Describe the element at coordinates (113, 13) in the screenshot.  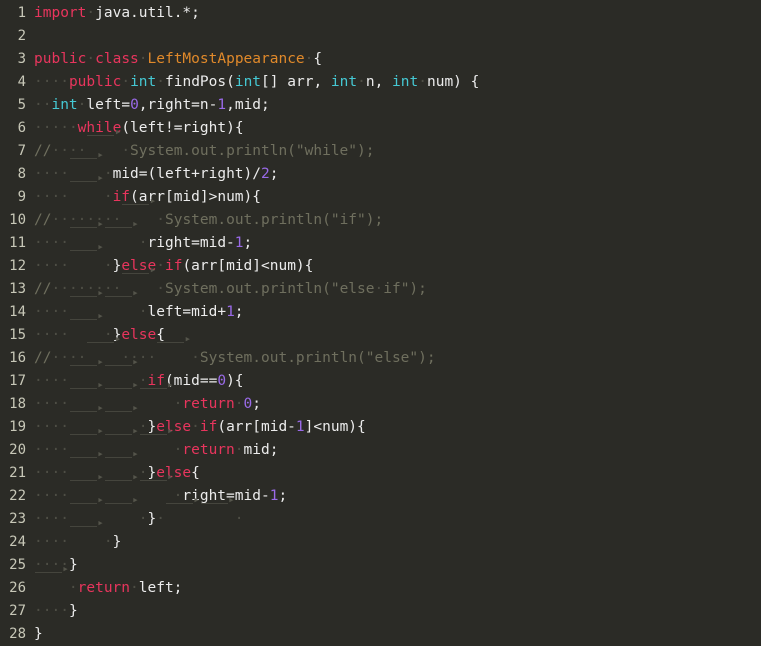
I see `line-content: import java.util.*;` at that location.